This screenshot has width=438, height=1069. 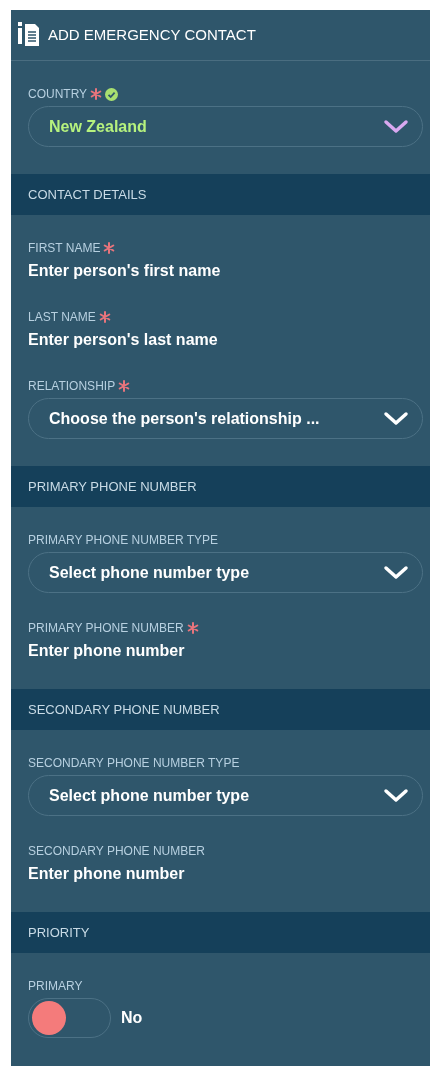 I want to click on section-heading: CONTACT DETAILS, so click(x=87, y=194).